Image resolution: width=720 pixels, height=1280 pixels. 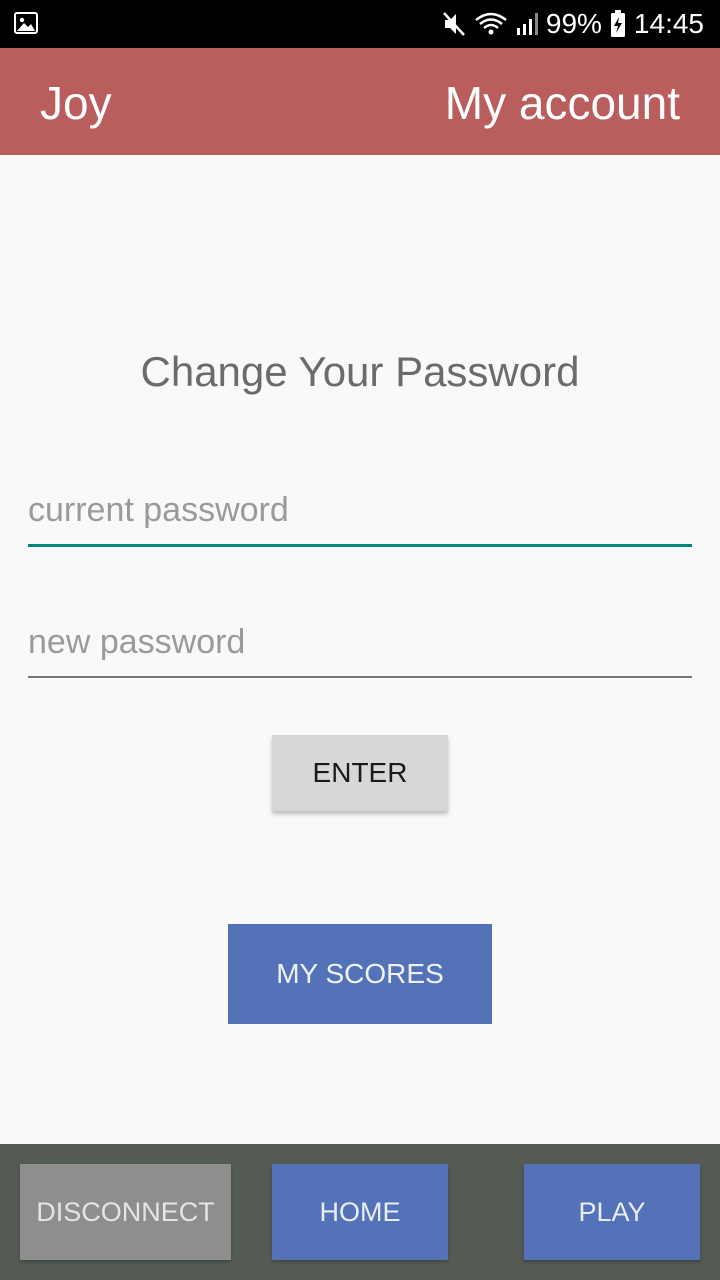 What do you see at coordinates (617, 23) in the screenshot?
I see `battery-charging-icon` at bounding box center [617, 23].